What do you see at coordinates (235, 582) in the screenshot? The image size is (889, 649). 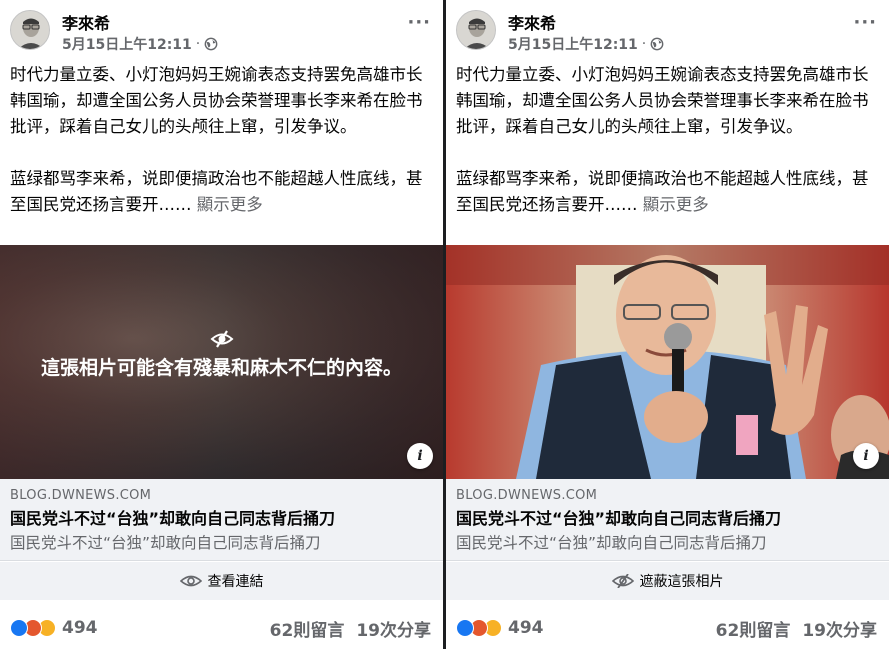 I see `view-link-label: 查看連結` at bounding box center [235, 582].